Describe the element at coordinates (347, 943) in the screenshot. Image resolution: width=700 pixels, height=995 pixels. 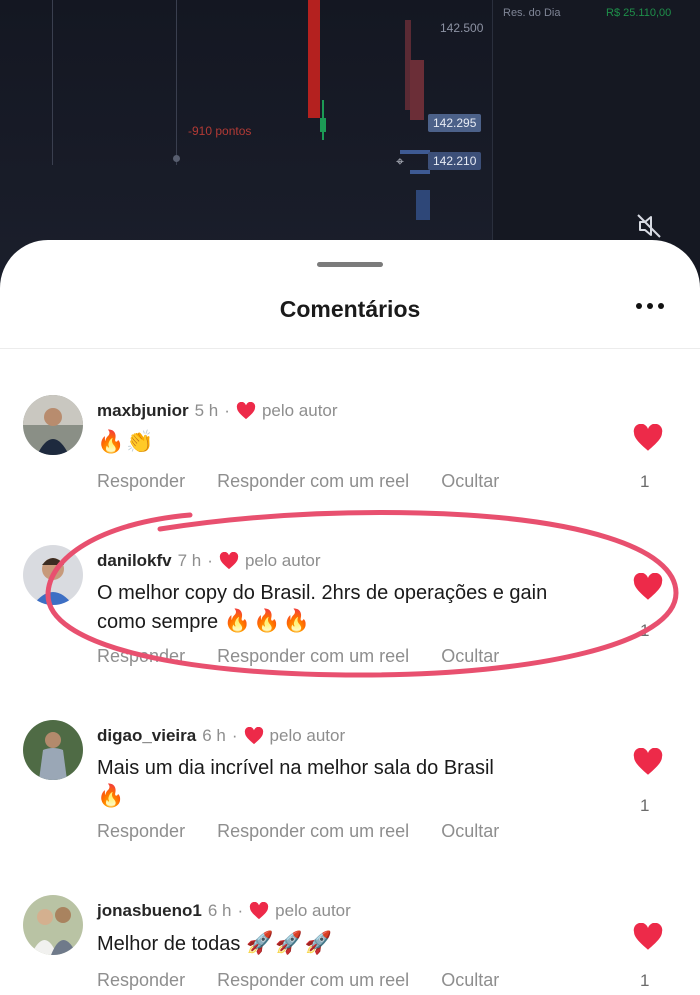
I see `comment-text: Melhor de todas 🚀🚀🚀` at that location.